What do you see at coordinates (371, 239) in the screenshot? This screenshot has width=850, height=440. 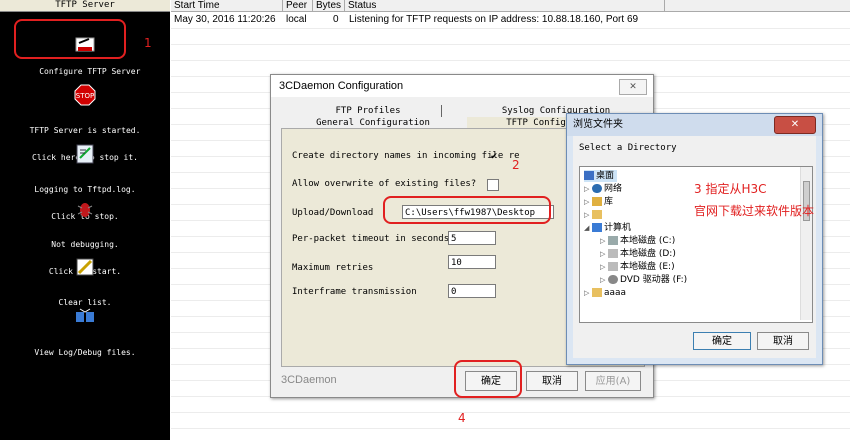 I see `timeout-label: Per-packet timeout in seconds` at bounding box center [371, 239].